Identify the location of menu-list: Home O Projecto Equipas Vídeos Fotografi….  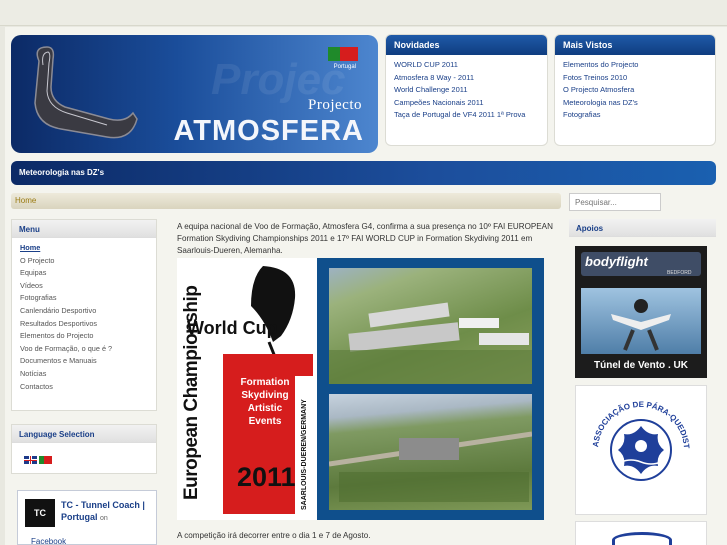
(84, 317).